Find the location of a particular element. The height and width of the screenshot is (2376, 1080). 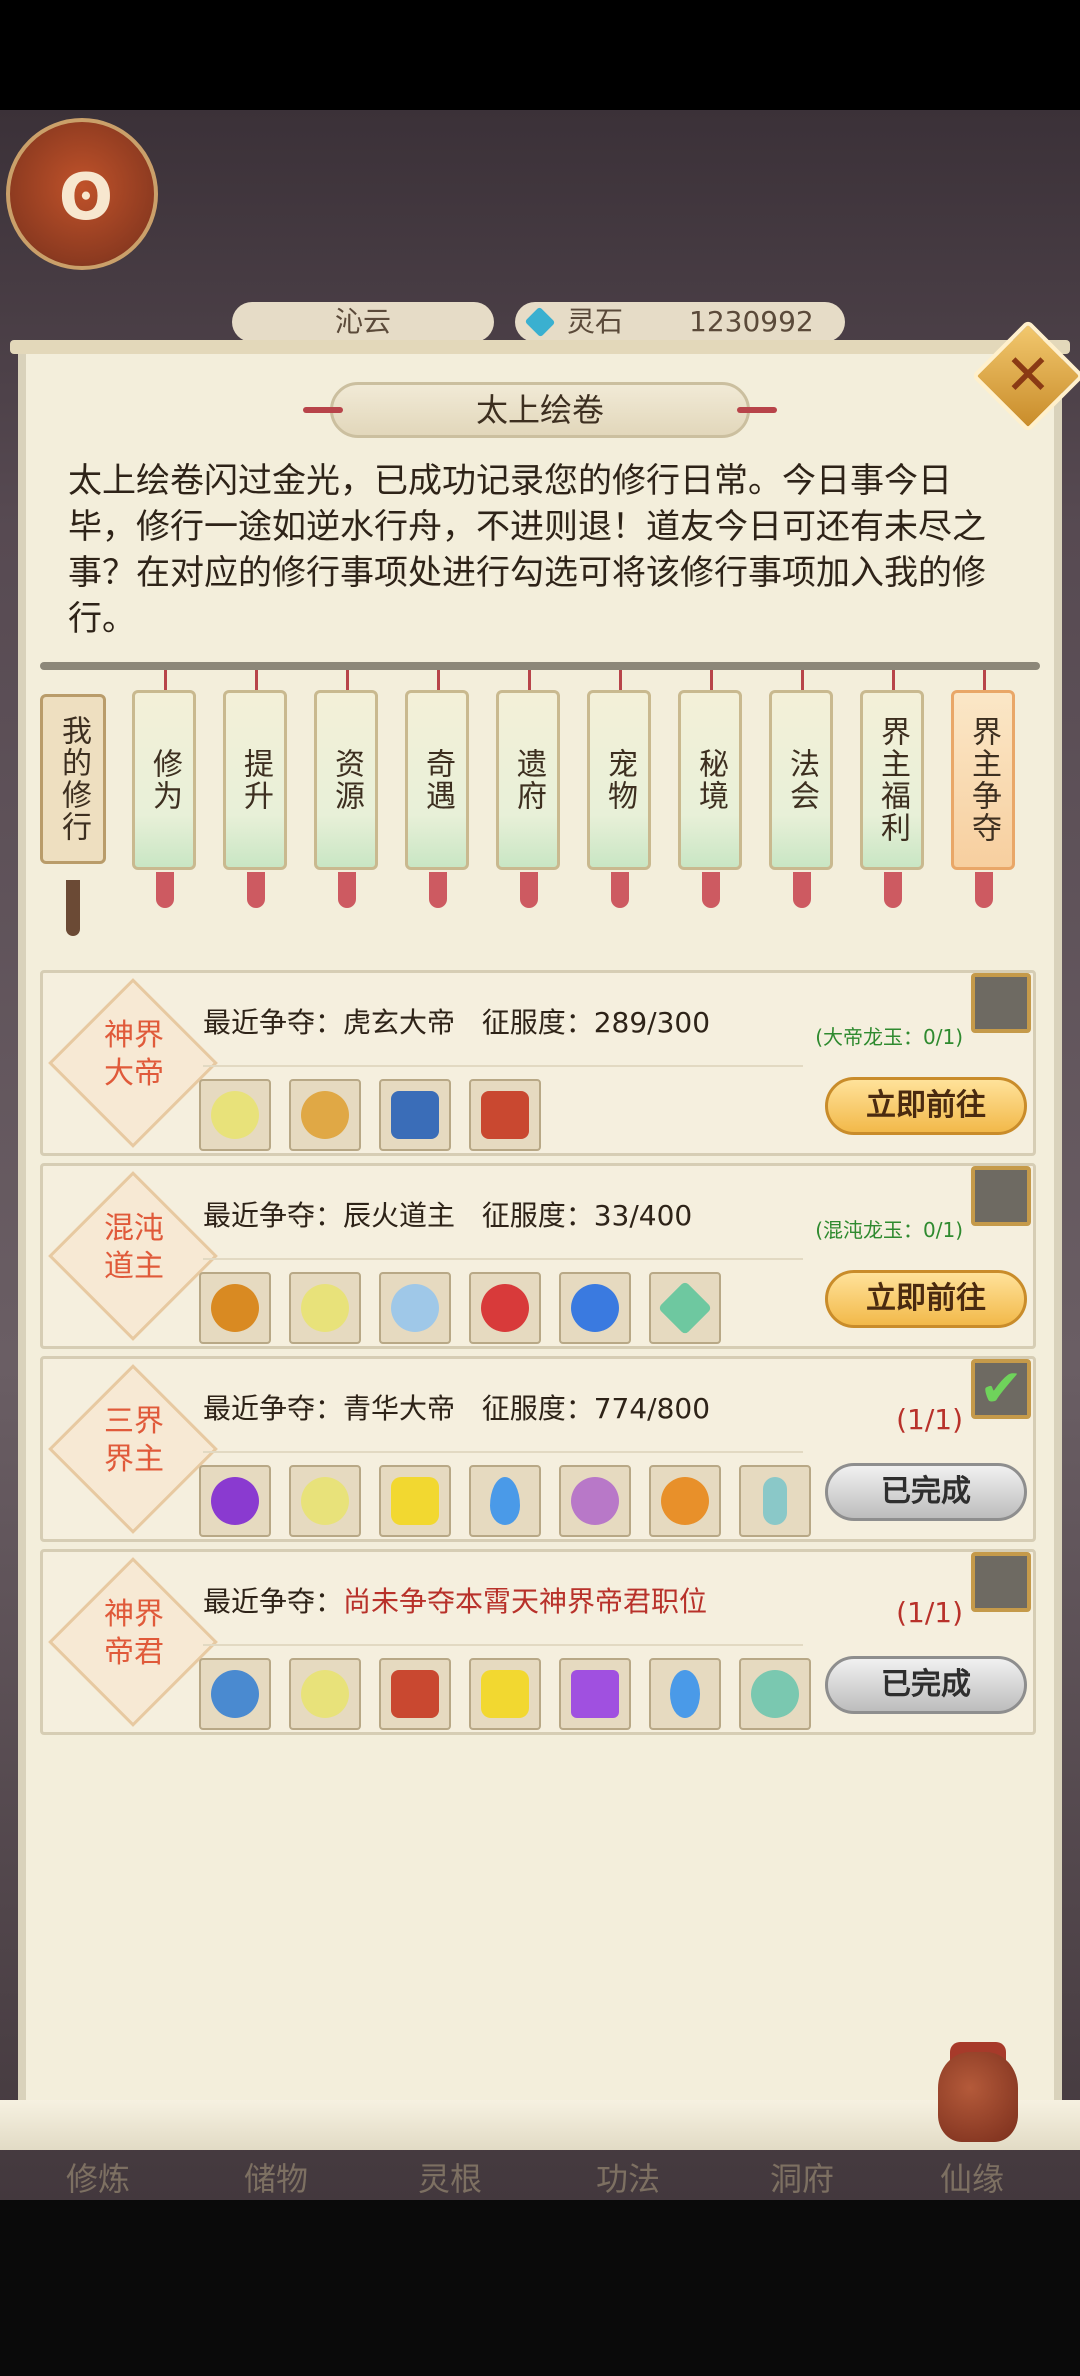

nav-spirit-root: 灵根 is located at coordinates (450, 2177).